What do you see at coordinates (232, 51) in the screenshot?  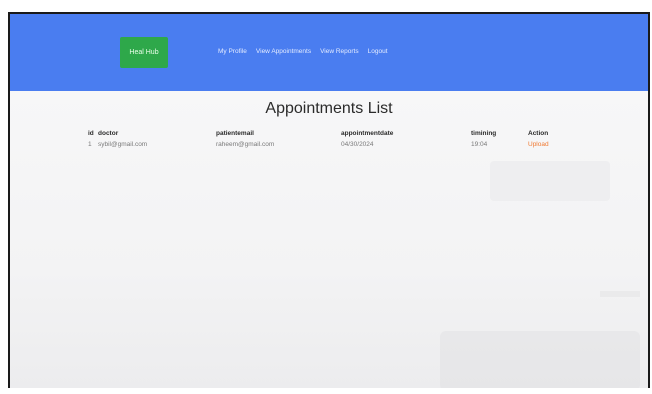 I see `nav-link-my-profile: My Profile` at bounding box center [232, 51].